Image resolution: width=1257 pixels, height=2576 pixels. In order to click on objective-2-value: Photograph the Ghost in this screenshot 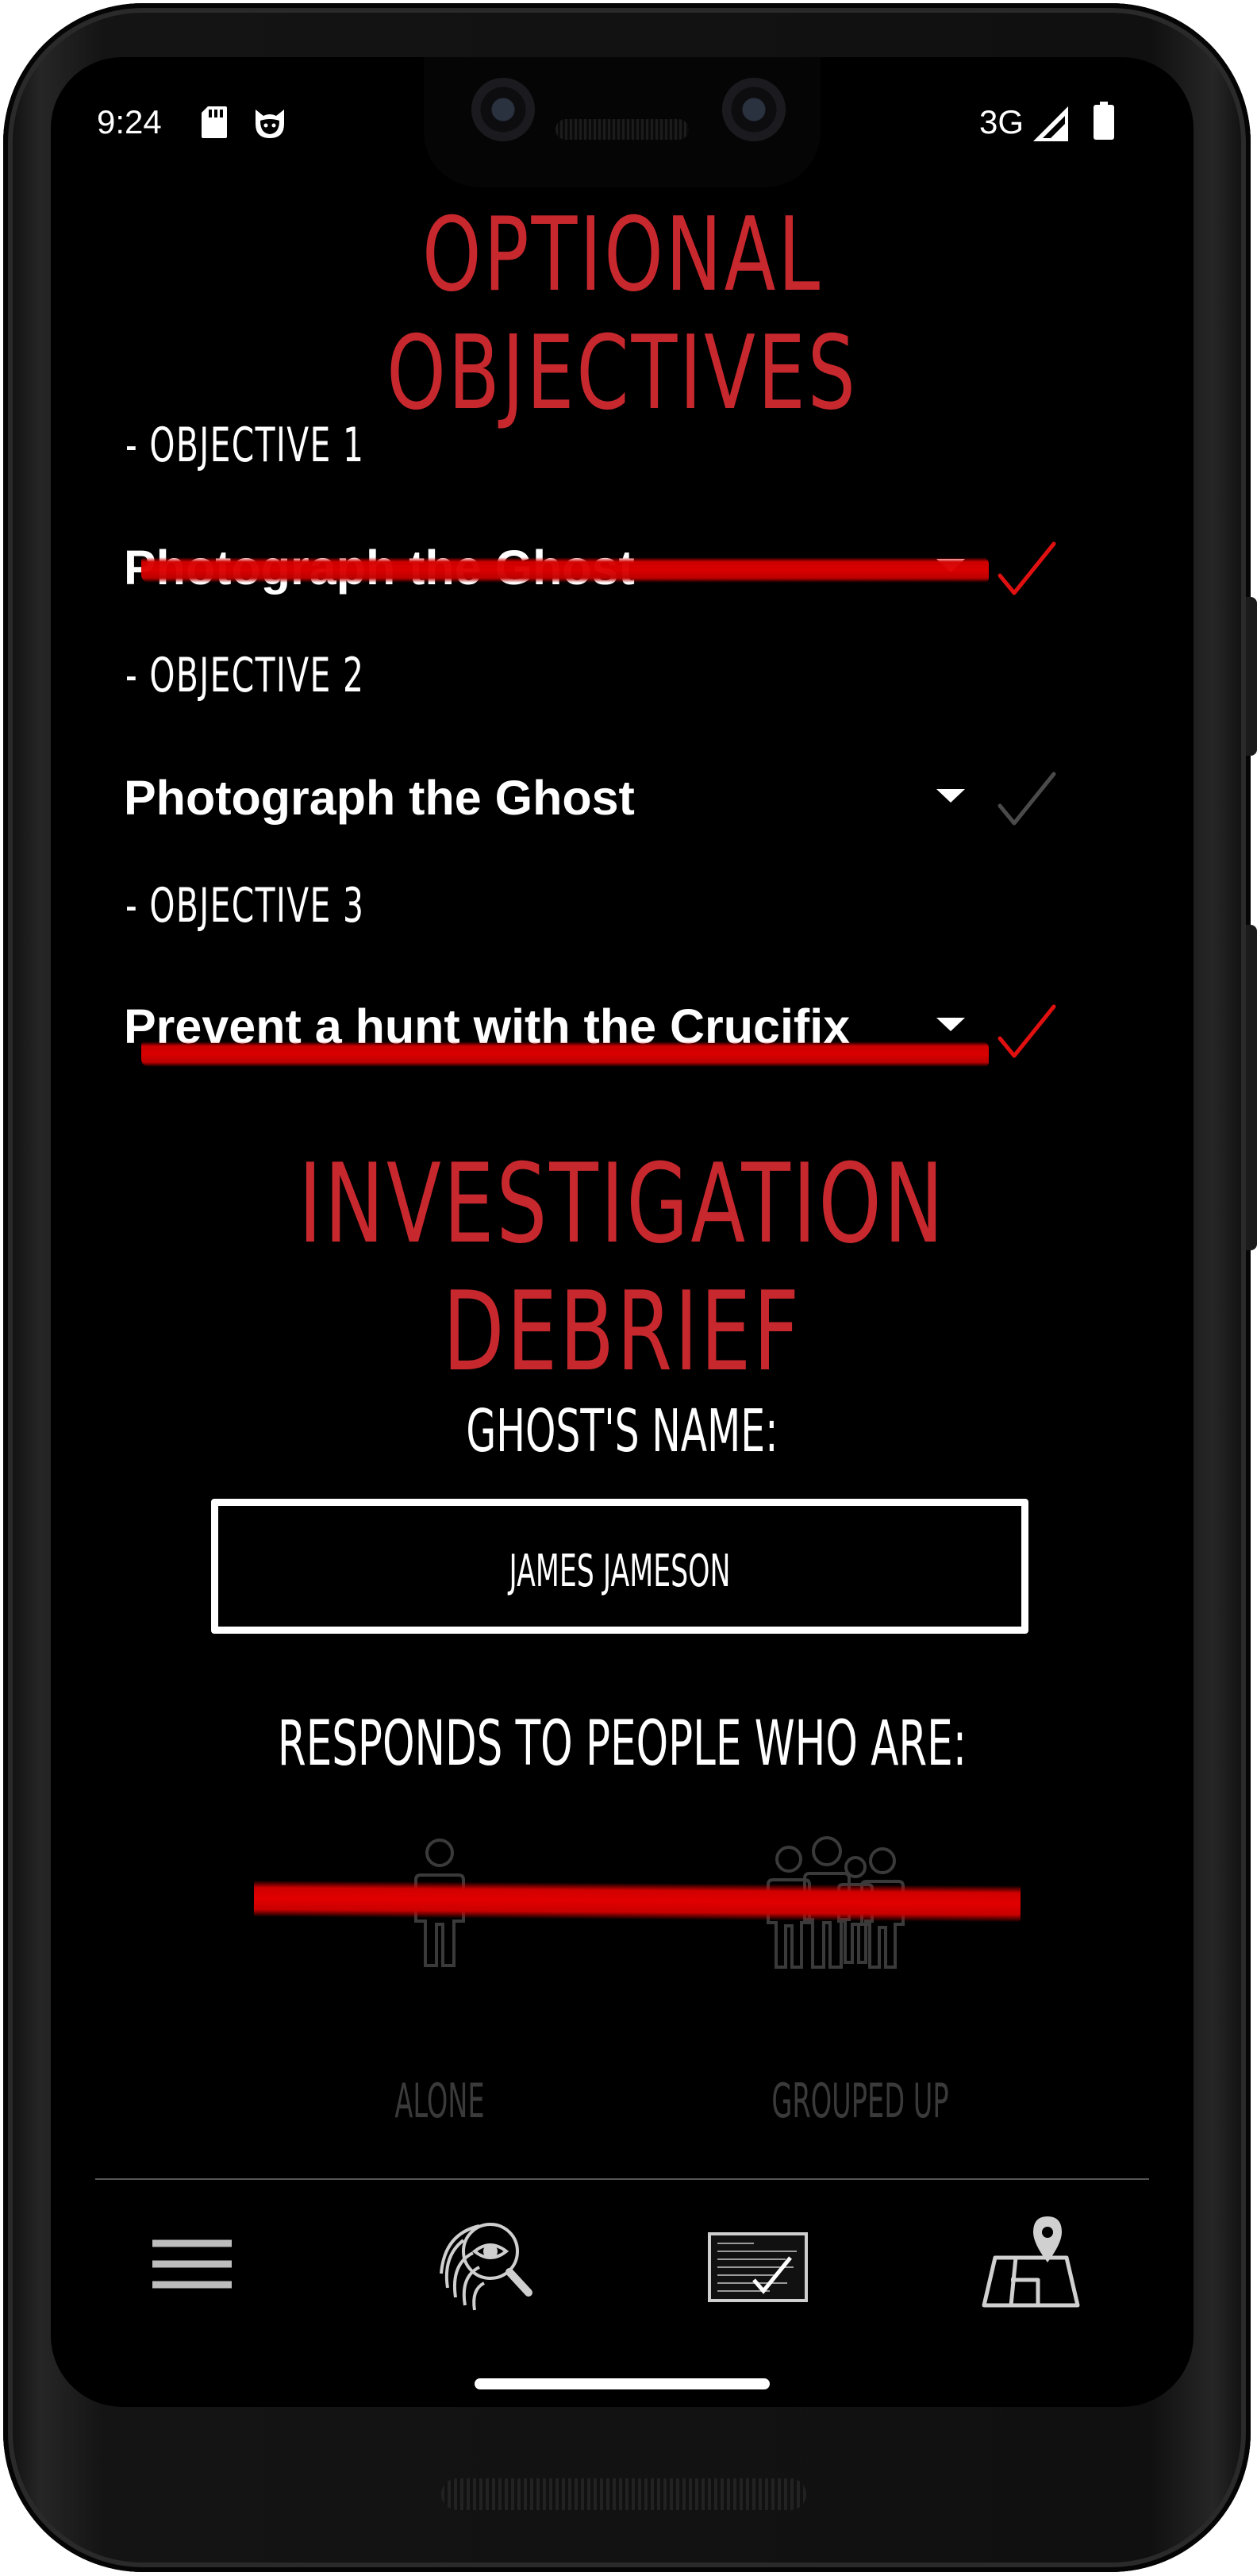, I will do `click(379, 798)`.